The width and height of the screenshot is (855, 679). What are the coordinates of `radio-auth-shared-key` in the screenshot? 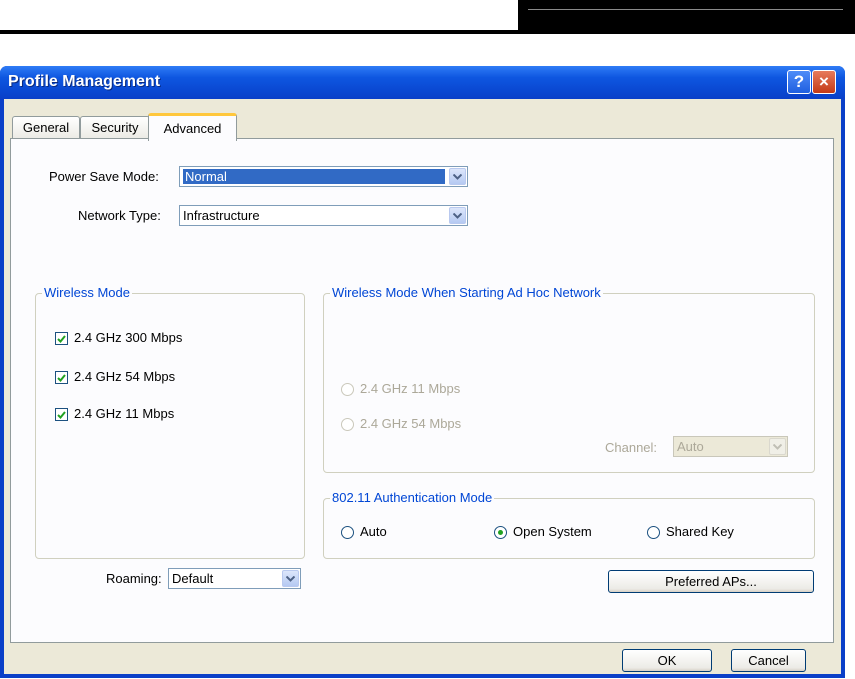 It's located at (653, 532).